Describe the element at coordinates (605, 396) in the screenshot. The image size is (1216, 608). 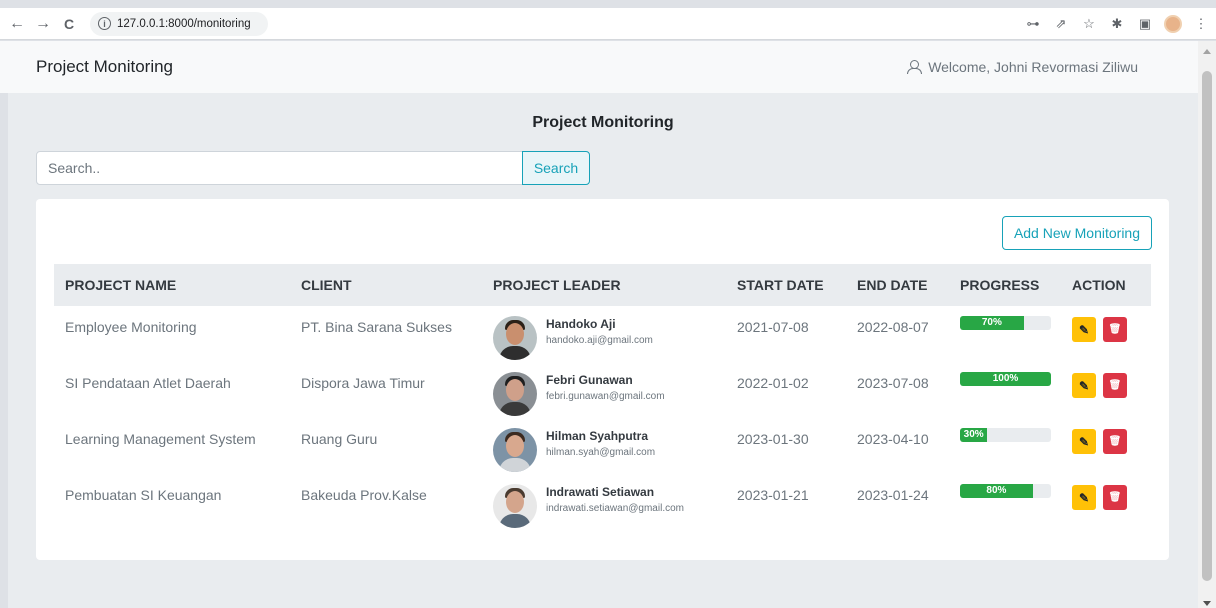
I see `leader-email: febri.gunawan@gmail.com` at that location.